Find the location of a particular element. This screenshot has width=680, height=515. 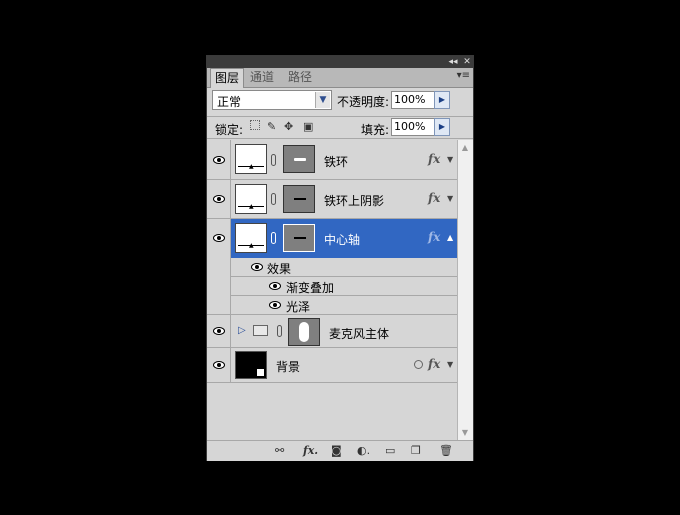

layer-row: 背景 fx ▼ is located at coordinates (332, 365).